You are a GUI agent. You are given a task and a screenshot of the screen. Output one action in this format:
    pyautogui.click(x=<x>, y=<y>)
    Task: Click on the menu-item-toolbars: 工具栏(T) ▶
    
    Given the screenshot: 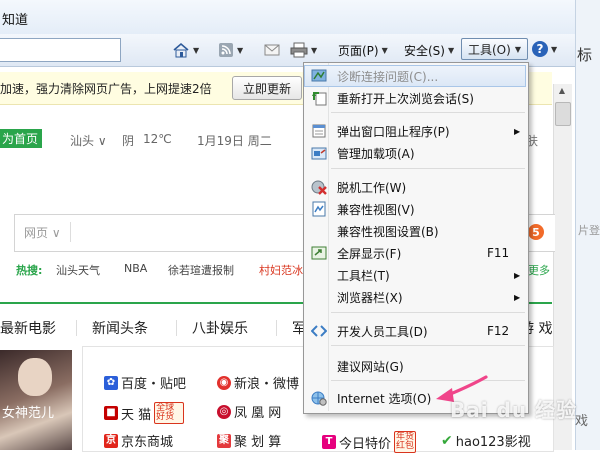 What is the action you would take?
    pyautogui.click(x=415, y=275)
    